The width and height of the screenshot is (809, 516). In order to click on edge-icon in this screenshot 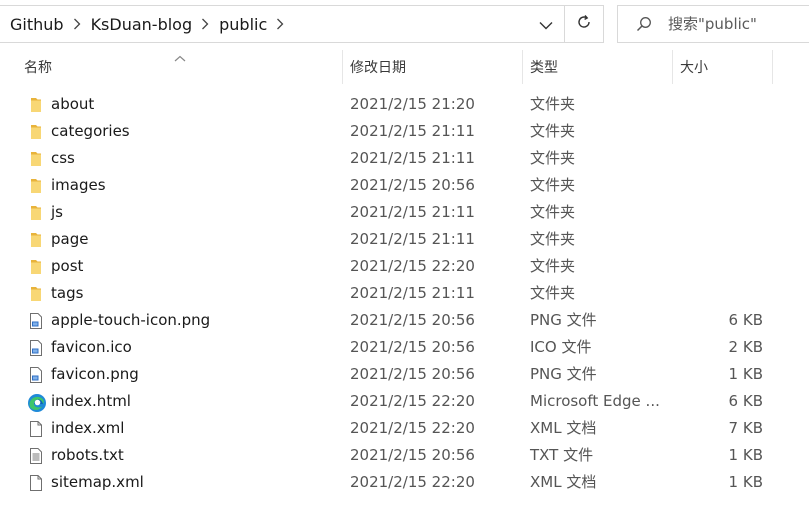, I will do `click(36, 402)`.